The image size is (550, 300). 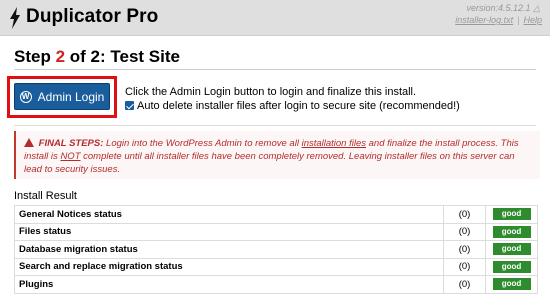 I want to click on table-row: Plugins (0) good, so click(x=276, y=284).